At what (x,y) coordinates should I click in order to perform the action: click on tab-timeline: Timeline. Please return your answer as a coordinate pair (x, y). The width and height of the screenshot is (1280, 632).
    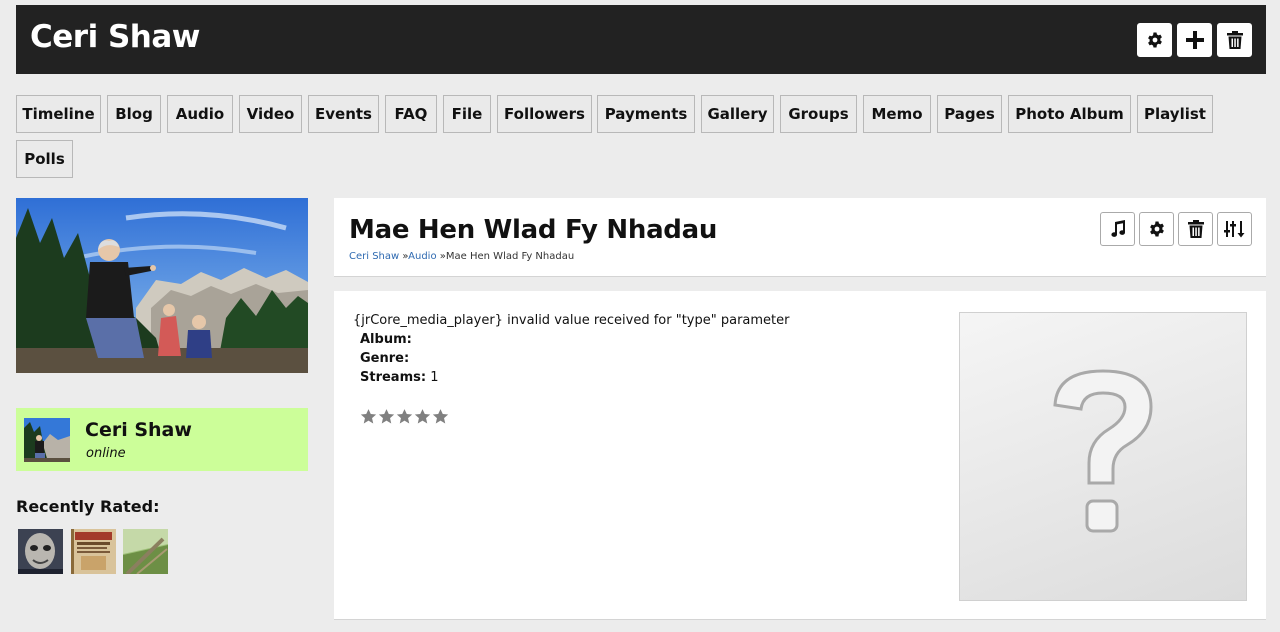
    Looking at the image, I should click on (58, 114).